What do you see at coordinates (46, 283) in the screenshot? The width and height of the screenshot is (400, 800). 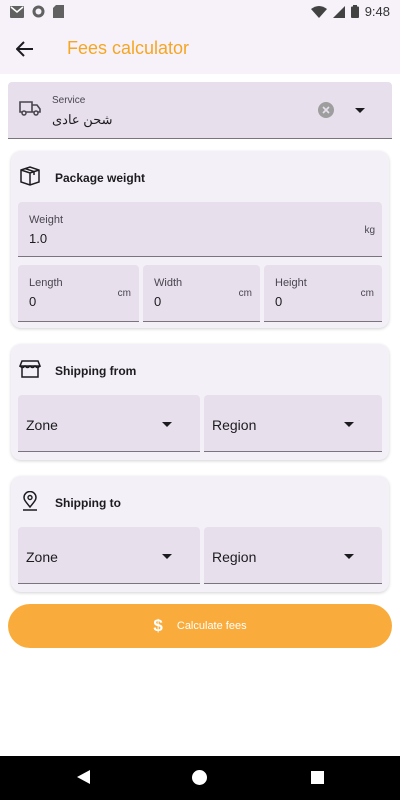 I see `length-label: Length` at bounding box center [46, 283].